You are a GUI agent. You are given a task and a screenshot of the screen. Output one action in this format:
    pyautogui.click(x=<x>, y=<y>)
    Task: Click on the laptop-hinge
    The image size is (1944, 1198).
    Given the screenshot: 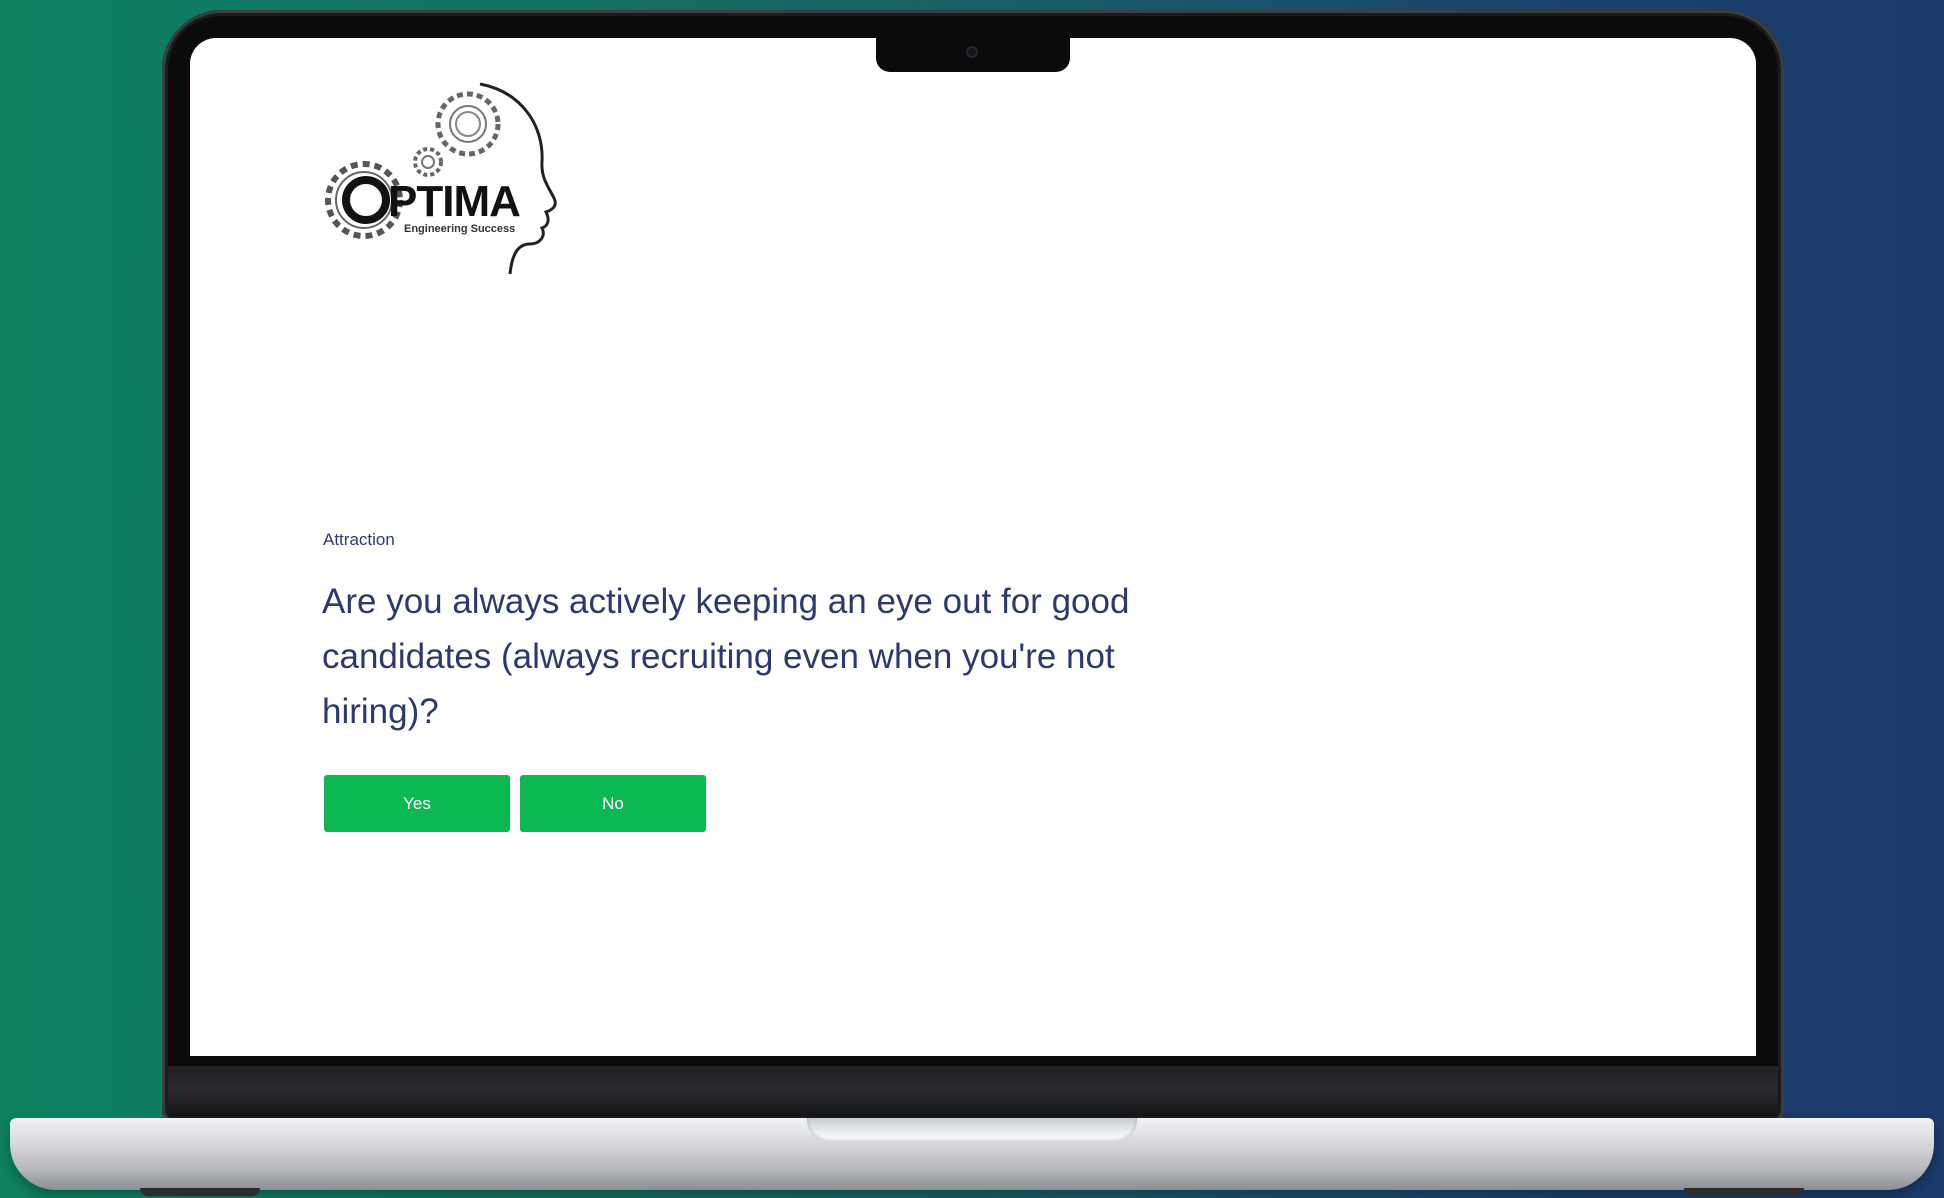 What is the action you would take?
    pyautogui.click(x=973, y=1091)
    